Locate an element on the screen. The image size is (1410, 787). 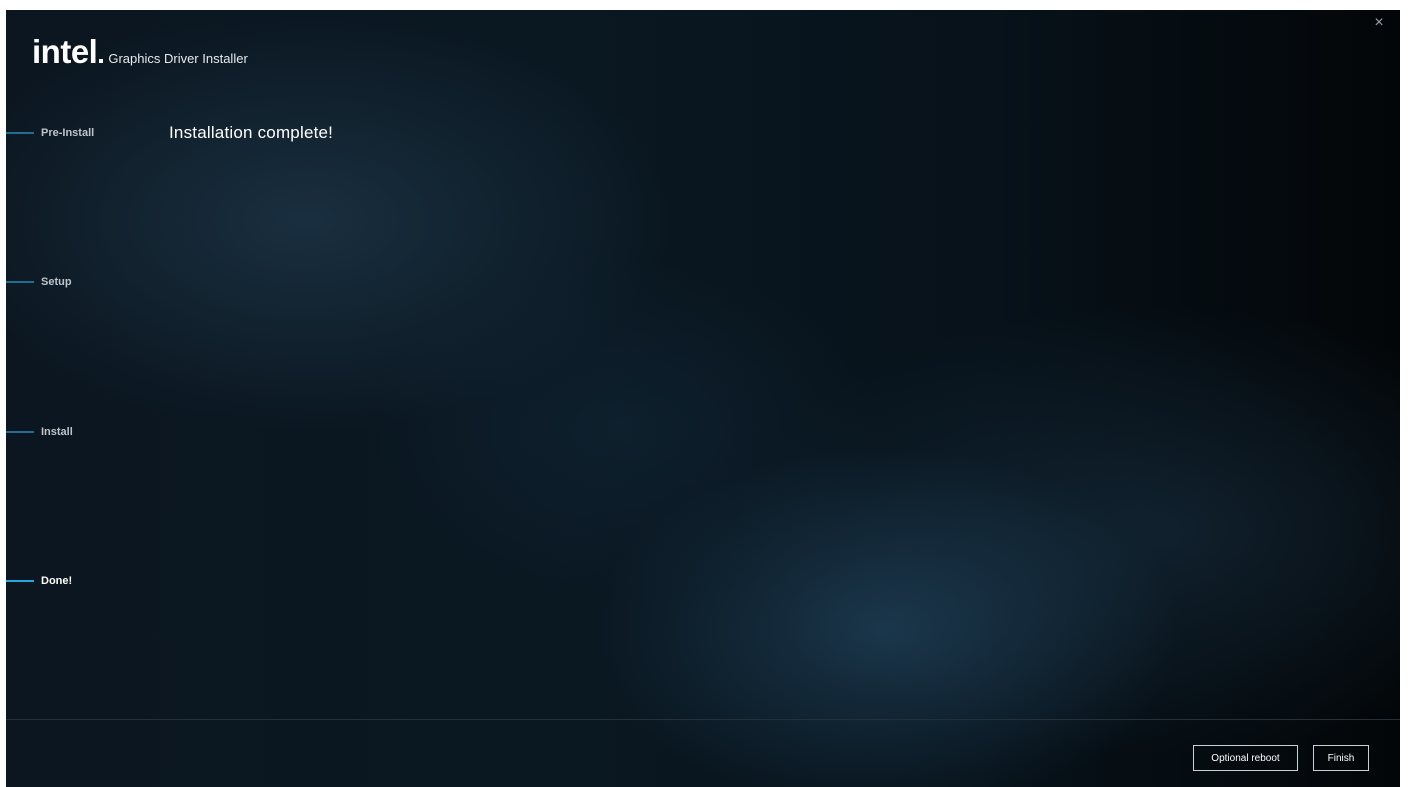
step-setup: Setup is located at coordinates (39, 282).